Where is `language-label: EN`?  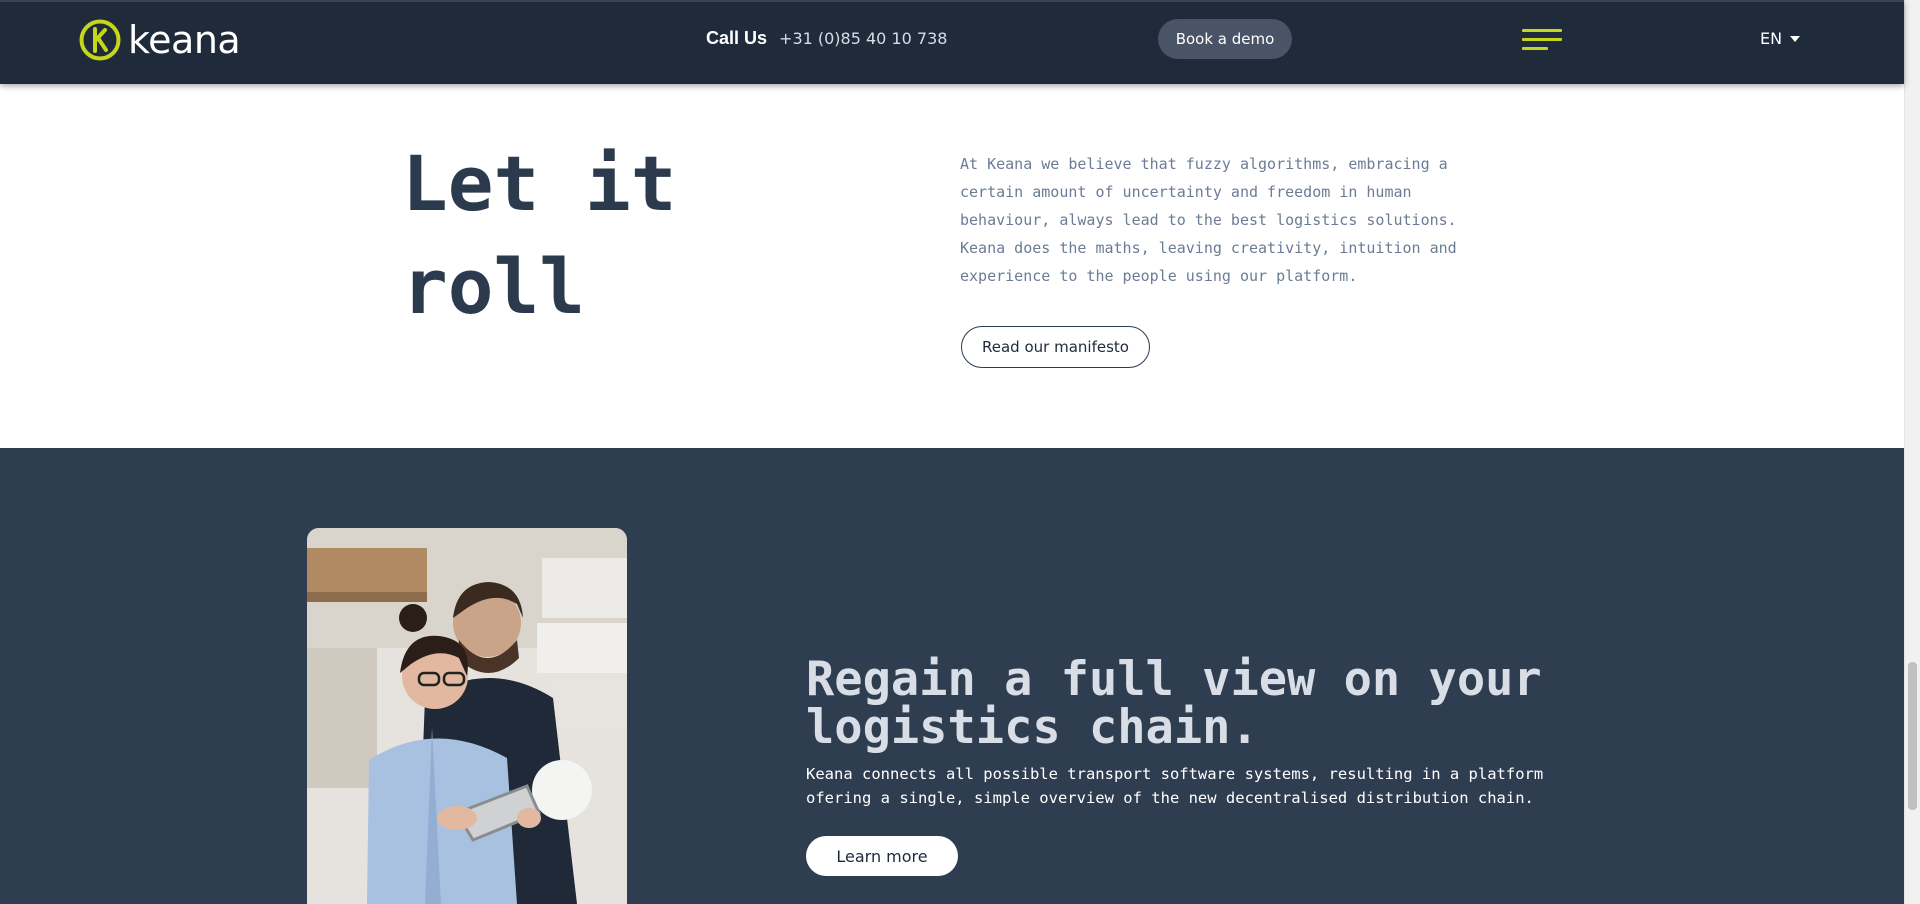
language-label: EN is located at coordinates (1771, 38).